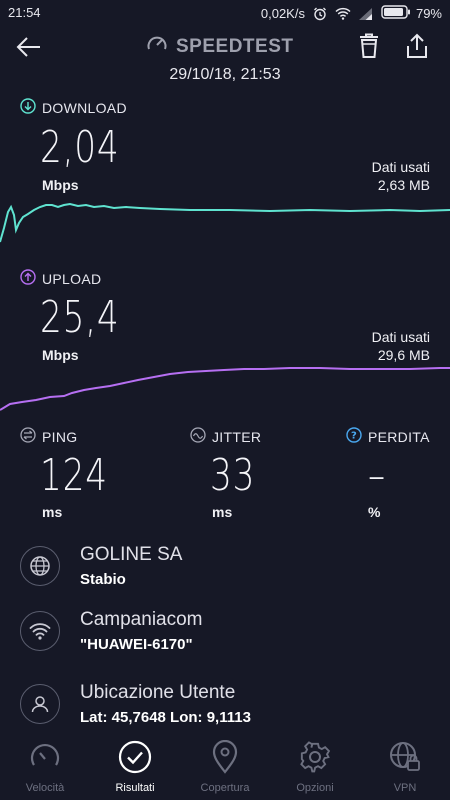 The height and width of the screenshot is (800, 450). What do you see at coordinates (24, 12) in the screenshot?
I see `status-time: 21:54` at bounding box center [24, 12].